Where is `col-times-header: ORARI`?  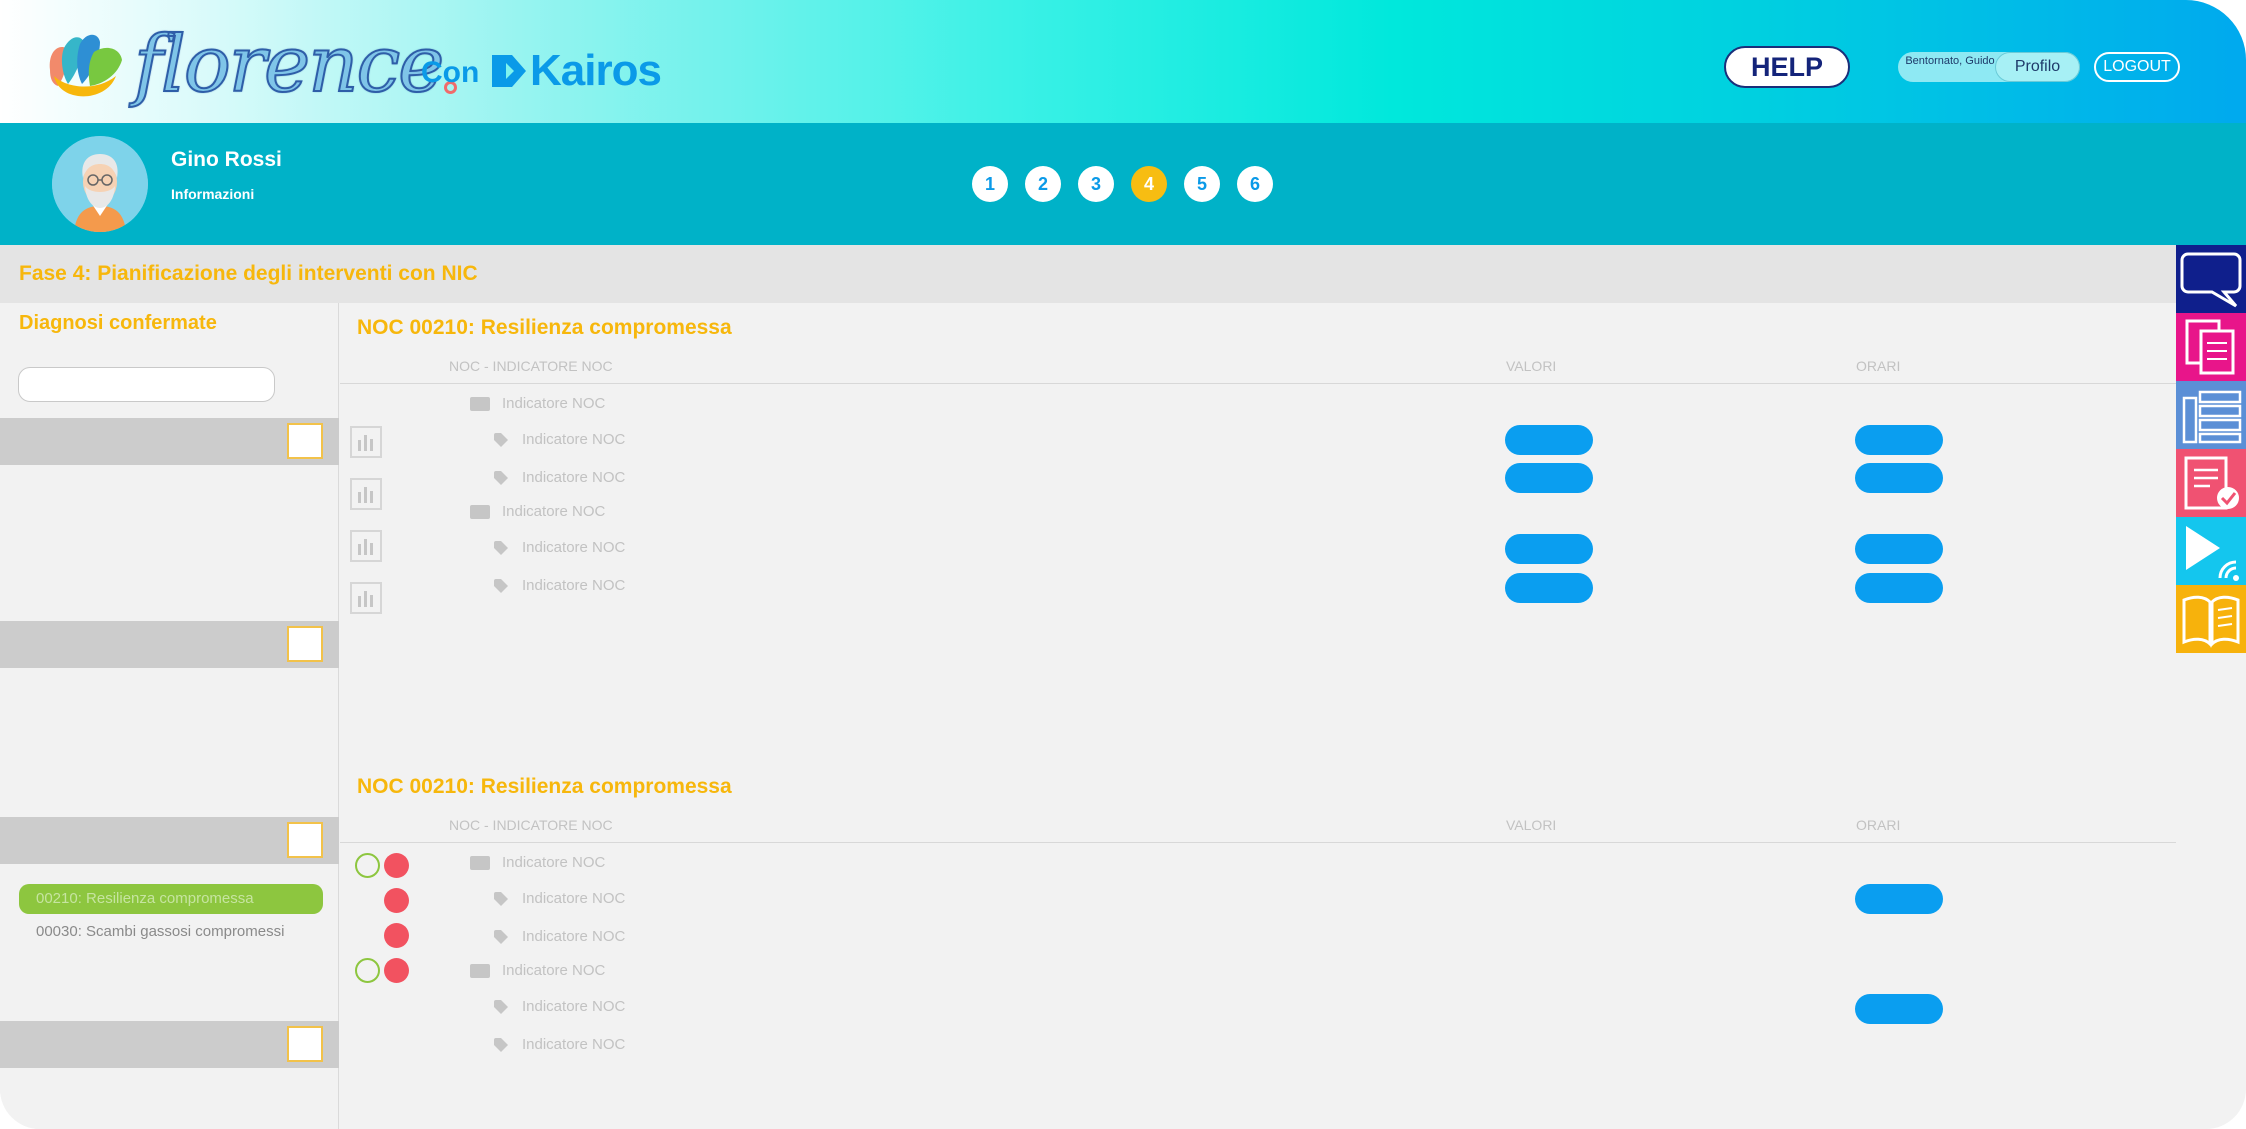 col-times-header: ORARI is located at coordinates (1878, 366).